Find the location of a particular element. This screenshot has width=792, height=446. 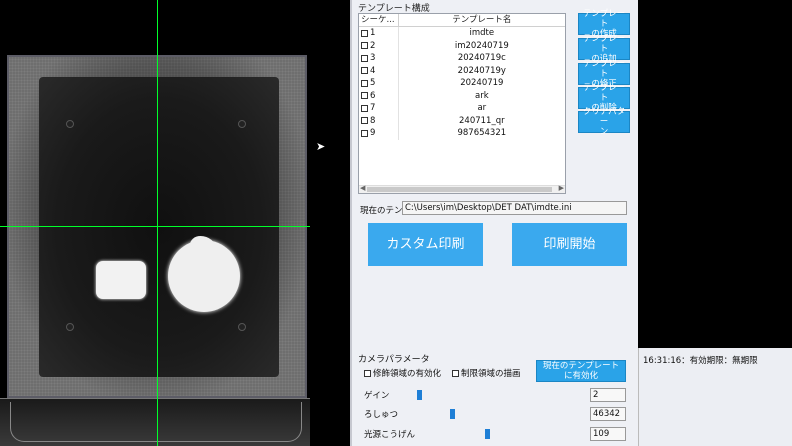

sequence-number: 6 is located at coordinates (373, 95).